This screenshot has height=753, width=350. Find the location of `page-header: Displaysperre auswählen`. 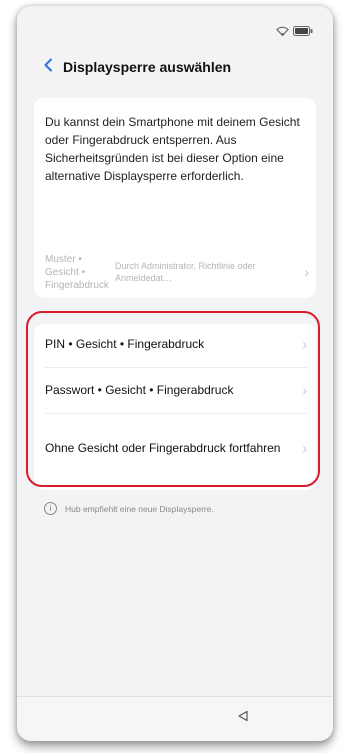

page-header: Displaysperre auswählen is located at coordinates (175, 67).